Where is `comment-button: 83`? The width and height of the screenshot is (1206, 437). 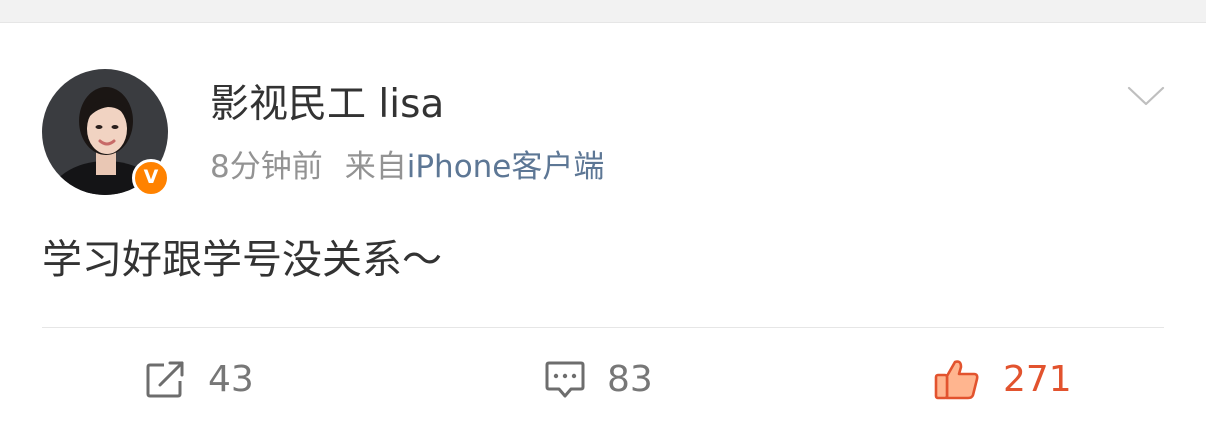 comment-button: 83 is located at coordinates (598, 380).